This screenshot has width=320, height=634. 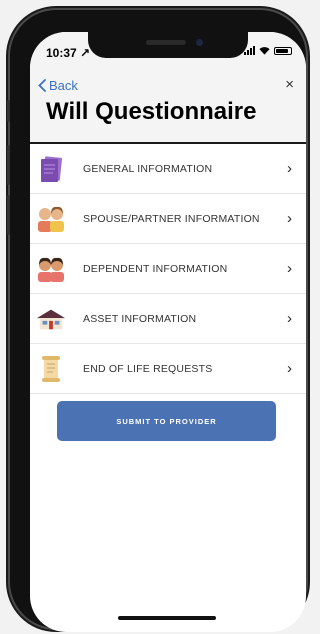 I want to click on status-icons, so click(x=268, y=50).